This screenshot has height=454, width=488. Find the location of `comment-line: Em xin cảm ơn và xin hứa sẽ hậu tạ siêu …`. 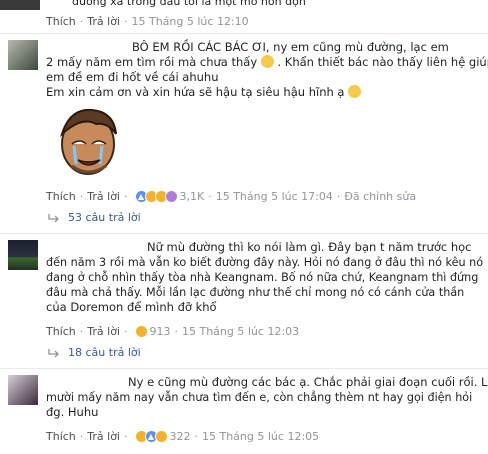

comment-line: Em xin cảm ơn và xin hứa sẽ hậu tạ siêu … is located at coordinates (204, 92).